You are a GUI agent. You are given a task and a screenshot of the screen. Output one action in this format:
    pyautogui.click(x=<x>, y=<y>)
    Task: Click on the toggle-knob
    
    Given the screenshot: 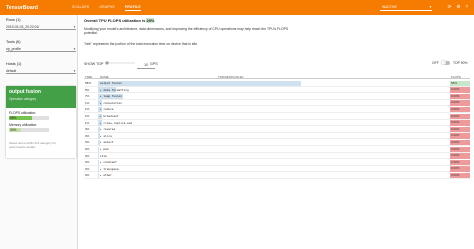 What is the action you would take?
    pyautogui.click(x=444, y=63)
    